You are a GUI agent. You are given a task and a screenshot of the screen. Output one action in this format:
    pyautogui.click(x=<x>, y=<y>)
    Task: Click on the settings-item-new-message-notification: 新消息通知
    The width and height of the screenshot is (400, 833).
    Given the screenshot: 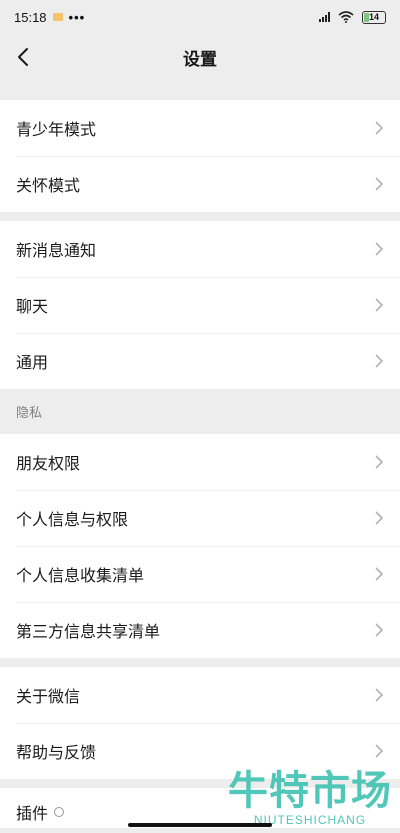 What is the action you would take?
    pyautogui.click(x=200, y=249)
    